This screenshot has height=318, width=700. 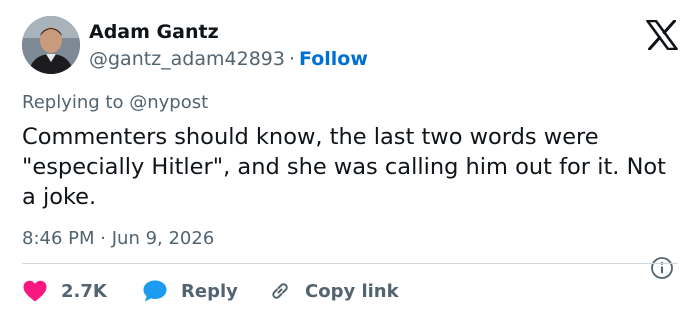 I want to click on reply-button: Reply, so click(x=190, y=291).